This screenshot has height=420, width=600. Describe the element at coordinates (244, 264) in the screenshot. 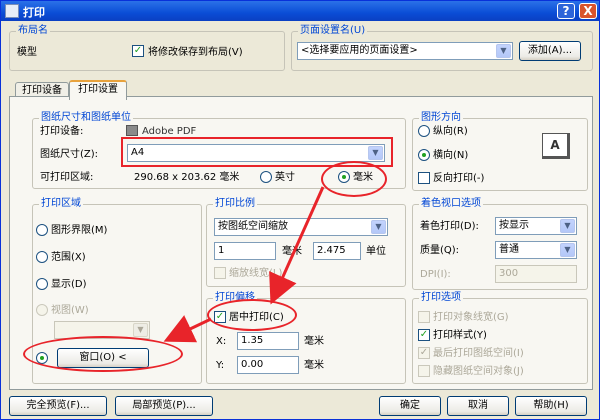

I see `annotation-arrows` at that location.